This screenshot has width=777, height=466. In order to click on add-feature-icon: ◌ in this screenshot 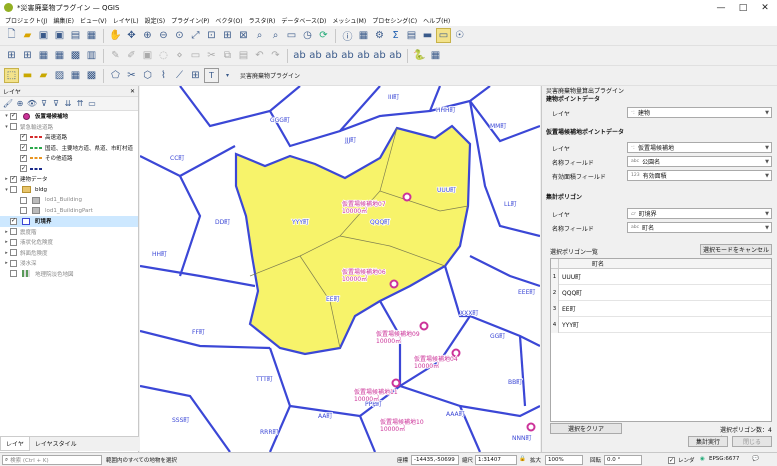, I will do `click(163, 55)`.